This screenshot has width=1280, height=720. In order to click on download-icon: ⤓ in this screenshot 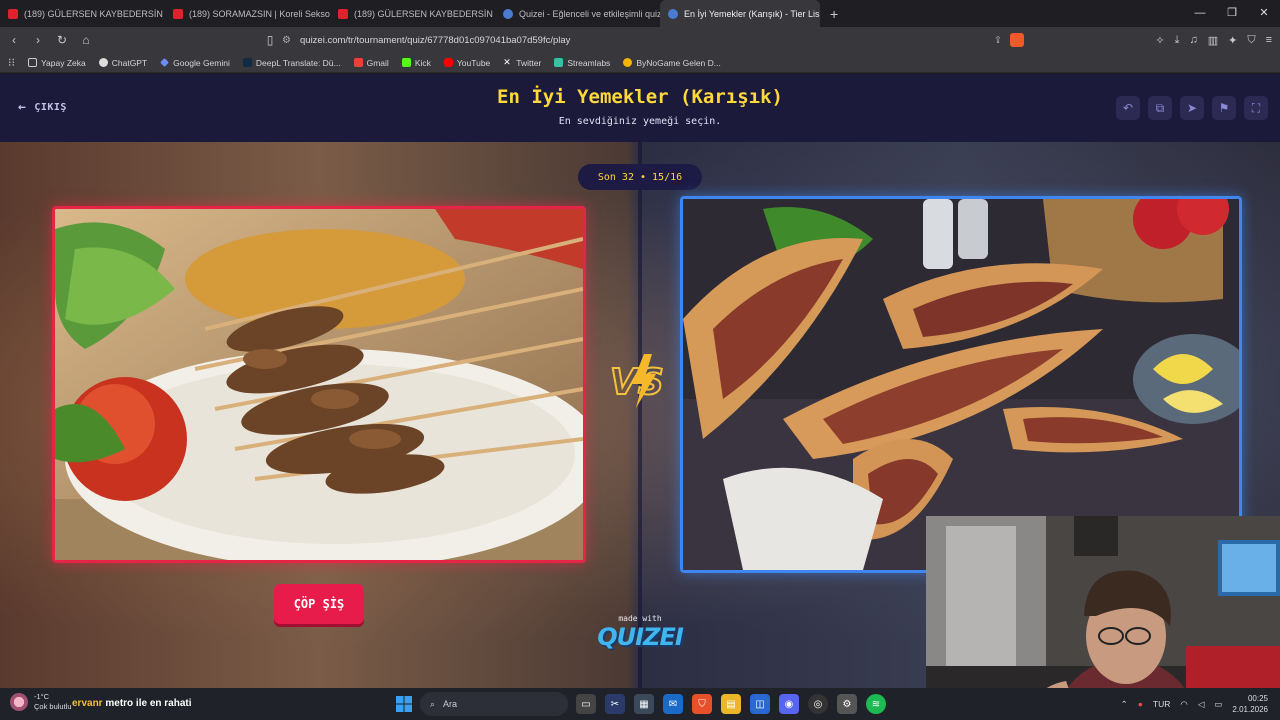, I will do `click(1177, 40)`.